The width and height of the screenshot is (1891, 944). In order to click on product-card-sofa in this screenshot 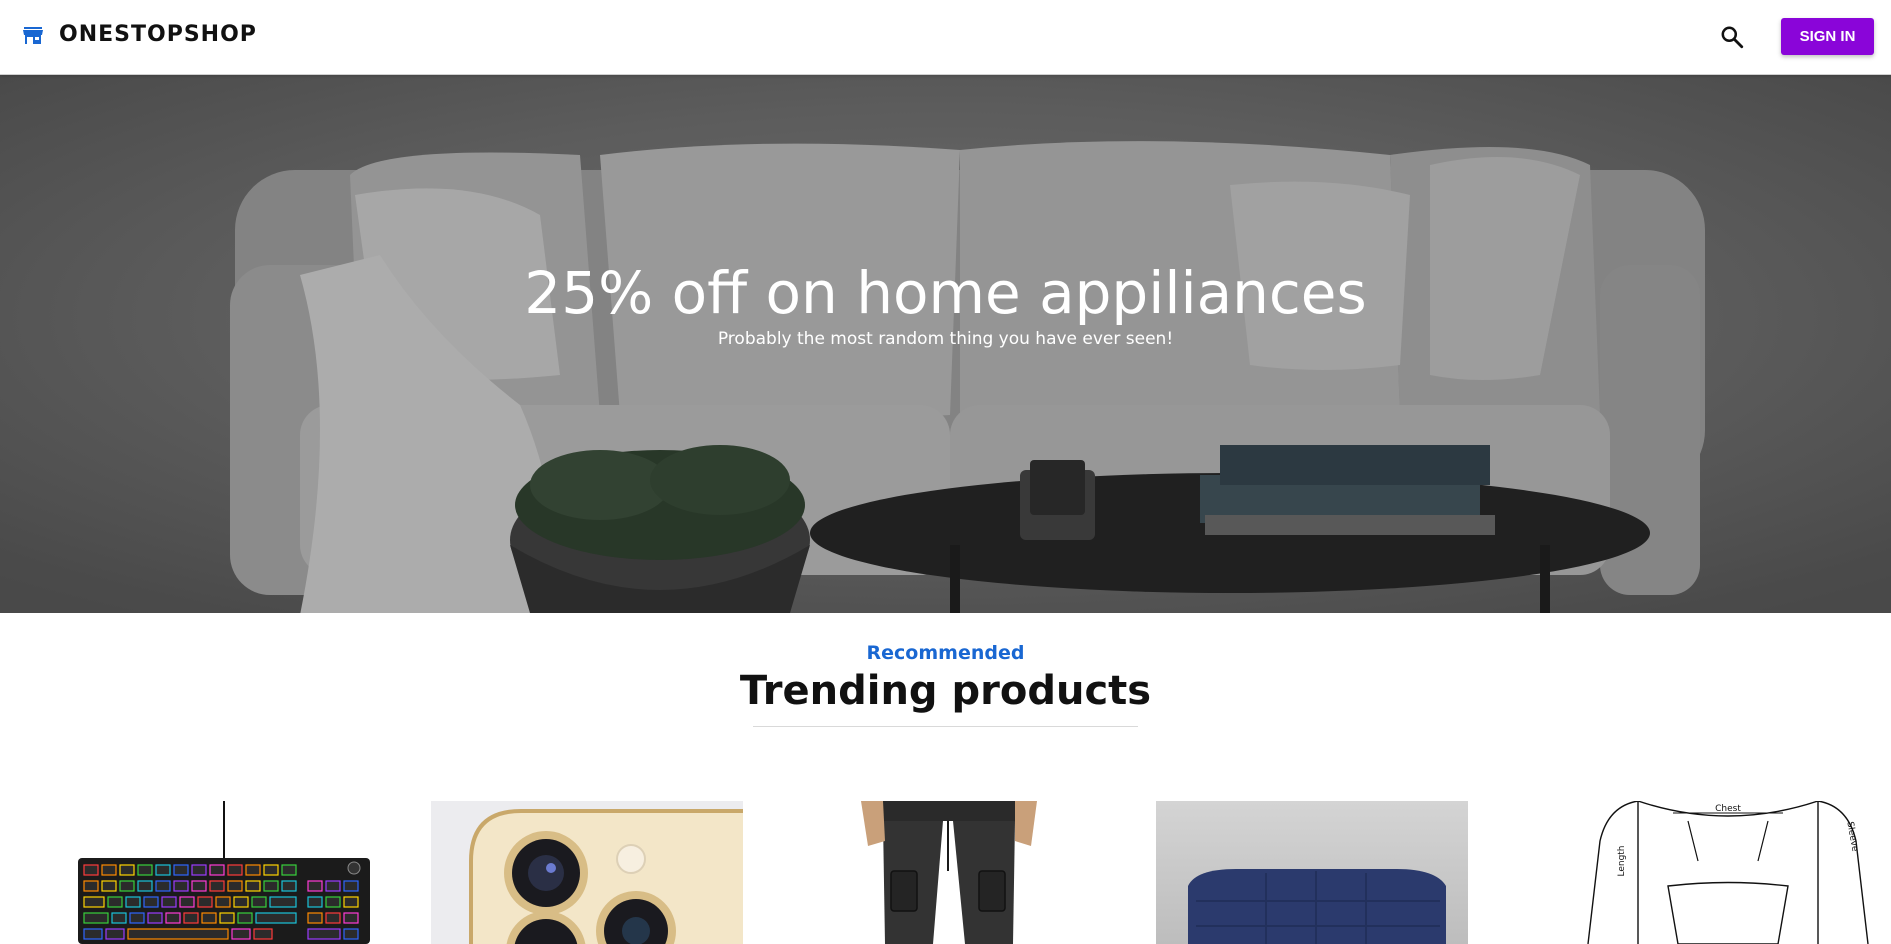, I will do `click(1312, 872)`.